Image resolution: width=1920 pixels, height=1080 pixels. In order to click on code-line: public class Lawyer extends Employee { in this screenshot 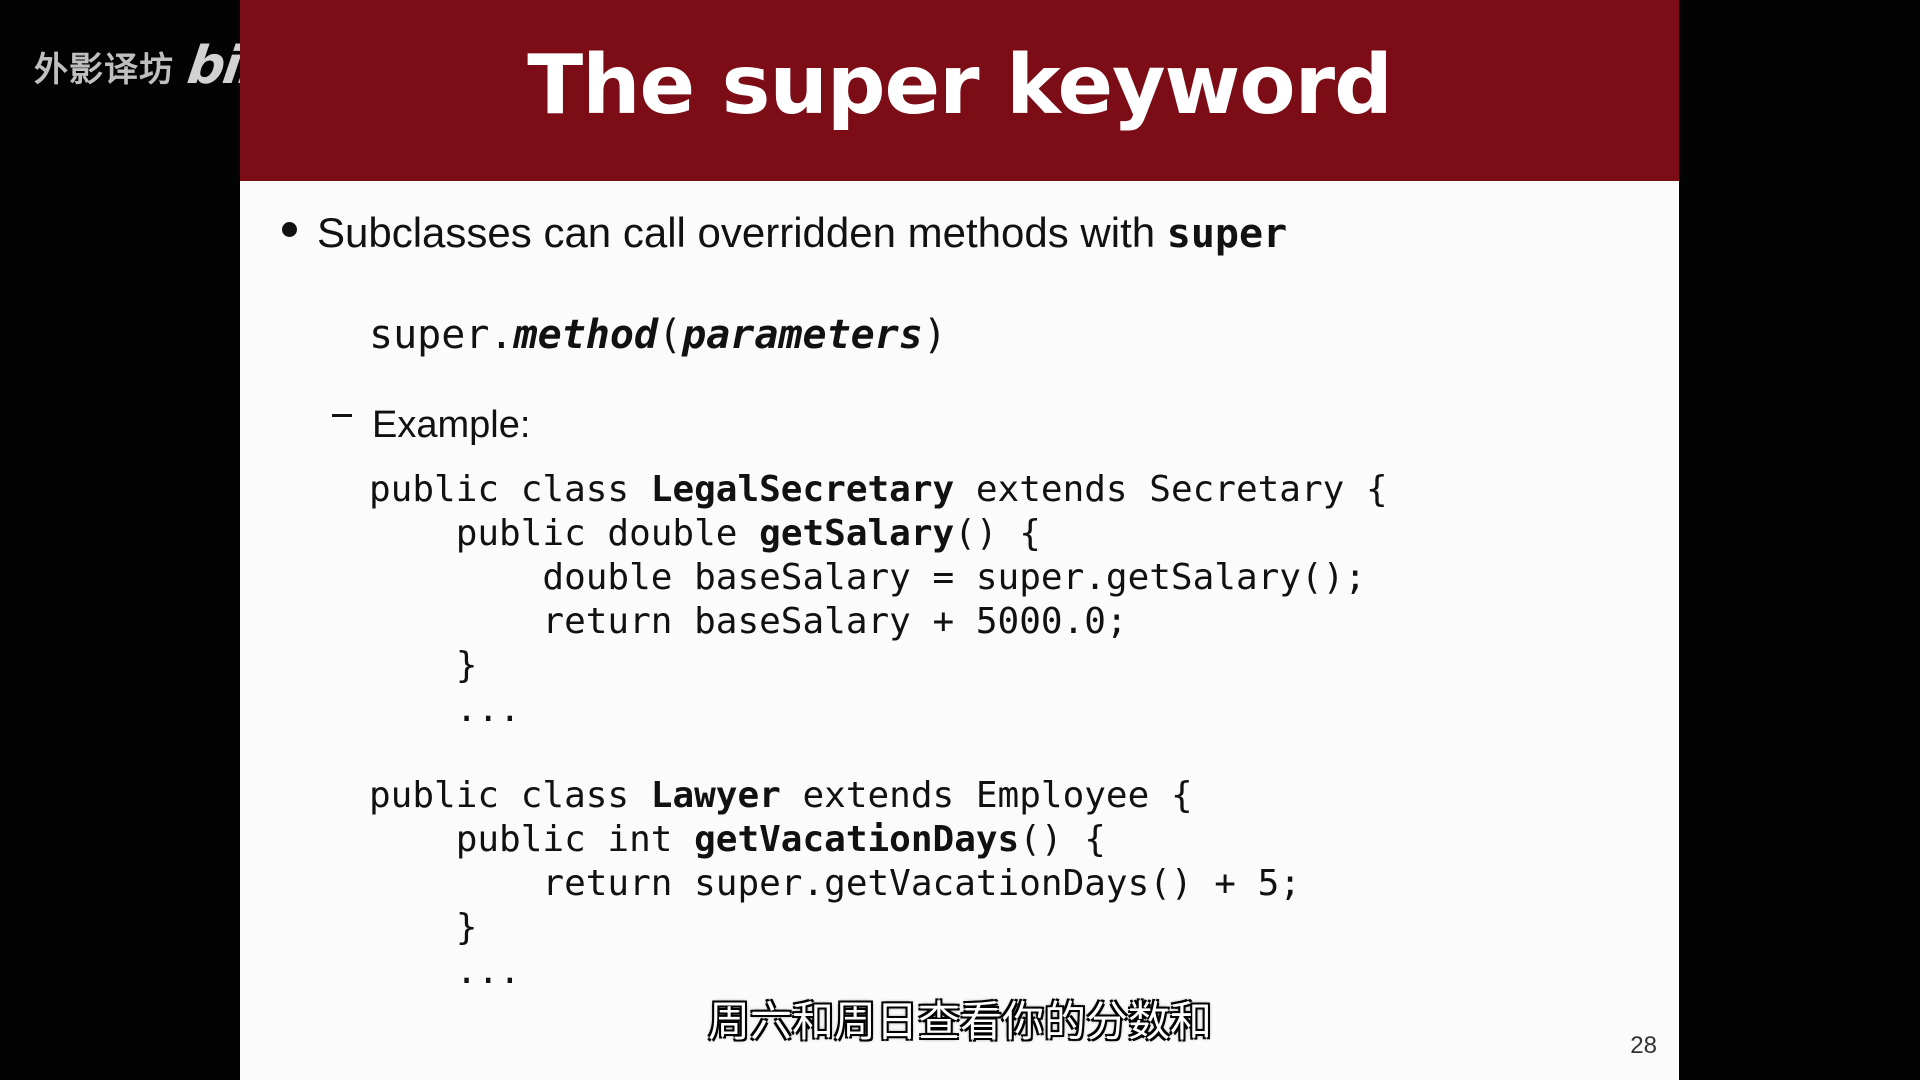, I will do `click(878, 796)`.